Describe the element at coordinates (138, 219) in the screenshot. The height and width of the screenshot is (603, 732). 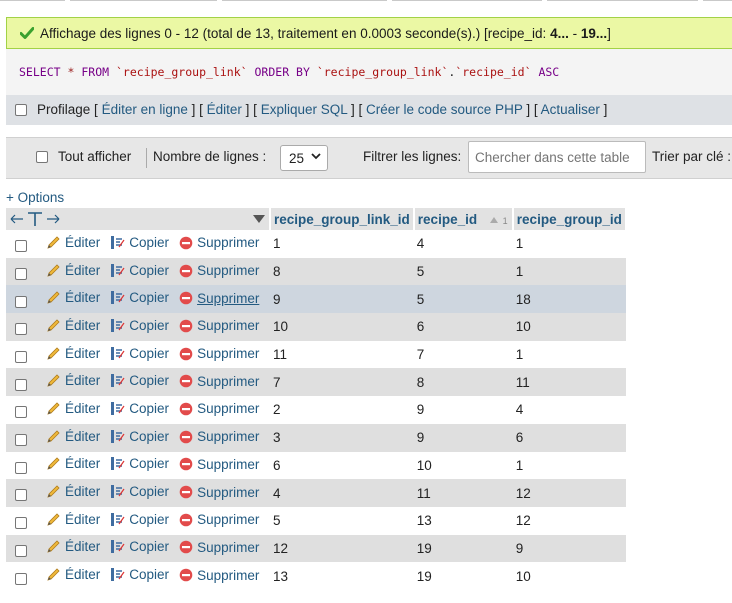
I see `actions-header` at that location.